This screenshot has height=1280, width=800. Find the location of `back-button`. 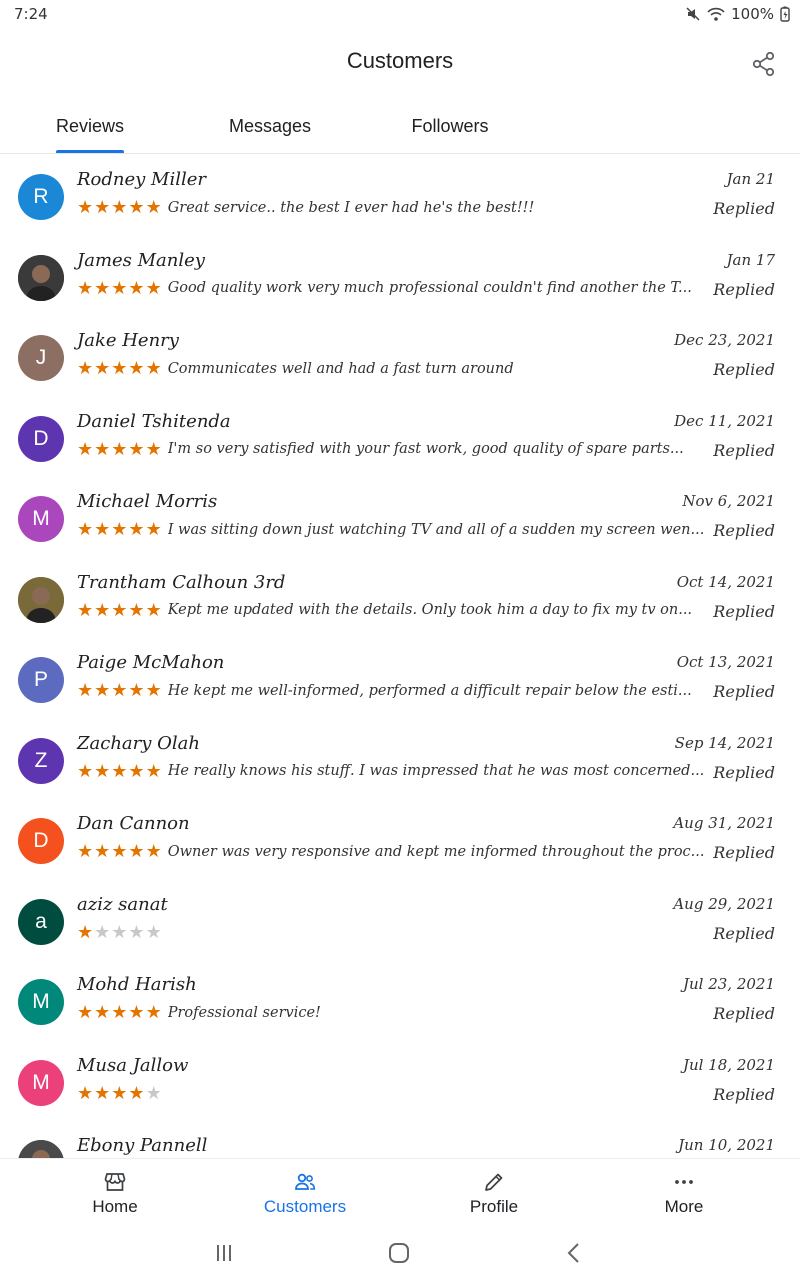

back-button is located at coordinates (574, 1253).